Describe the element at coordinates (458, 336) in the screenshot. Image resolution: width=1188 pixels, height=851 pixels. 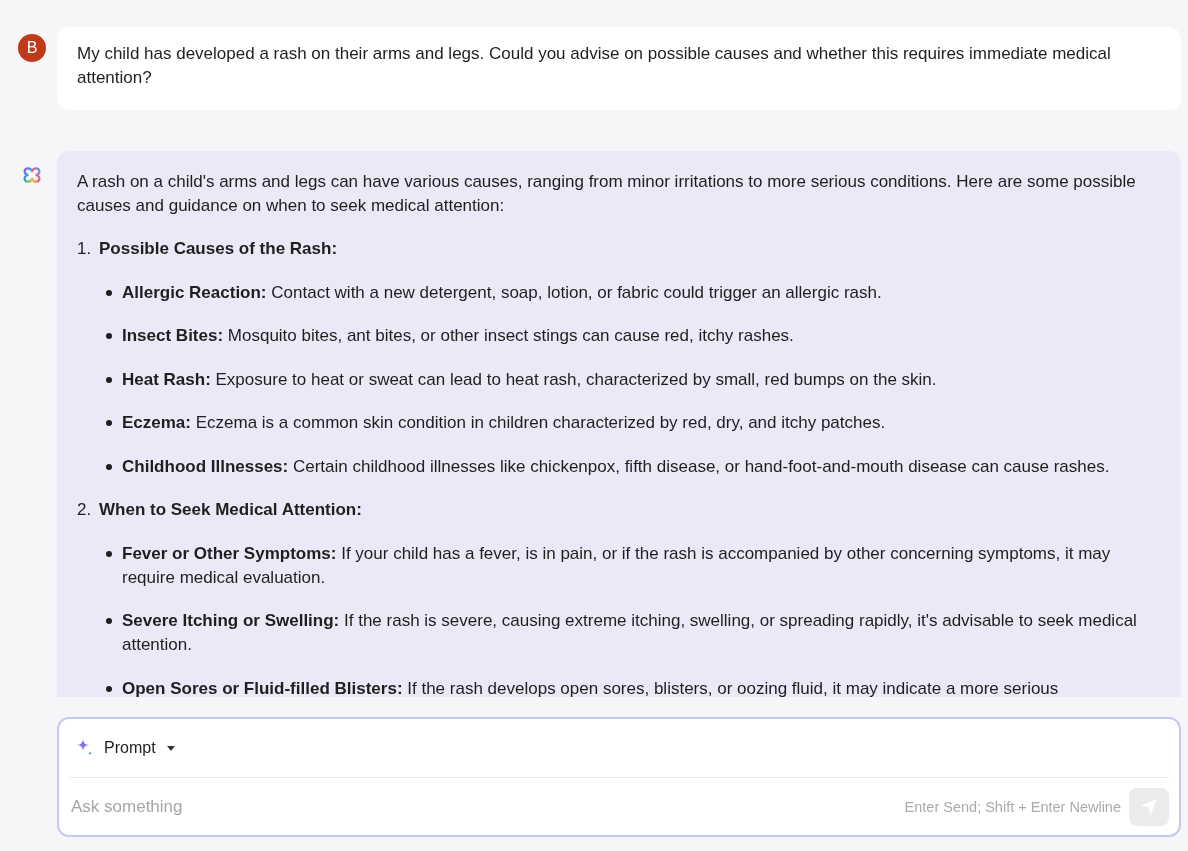
I see `list-item-text: Insect Bites: Mosquito bites, ant bites, or other insect stings can cause red, itchy rashes.` at that location.